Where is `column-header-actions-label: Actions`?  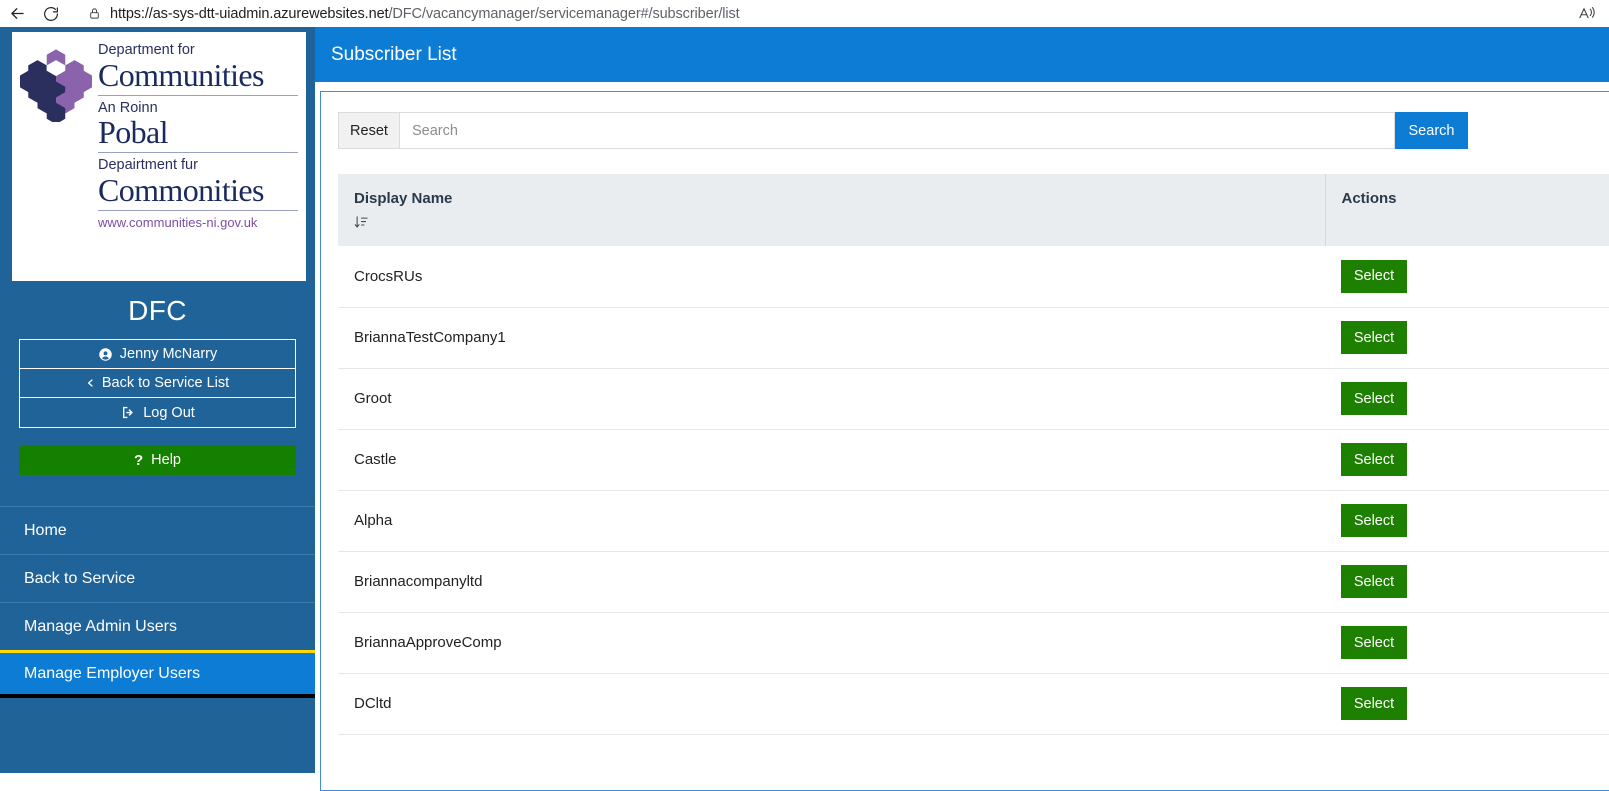
column-header-actions-label: Actions is located at coordinates (1369, 198).